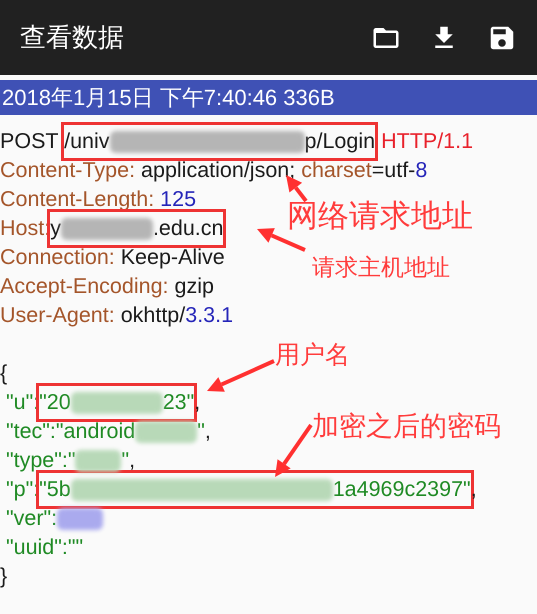  Describe the element at coordinates (70, 432) in the screenshot. I see `code-text: "tec":"android` at that location.